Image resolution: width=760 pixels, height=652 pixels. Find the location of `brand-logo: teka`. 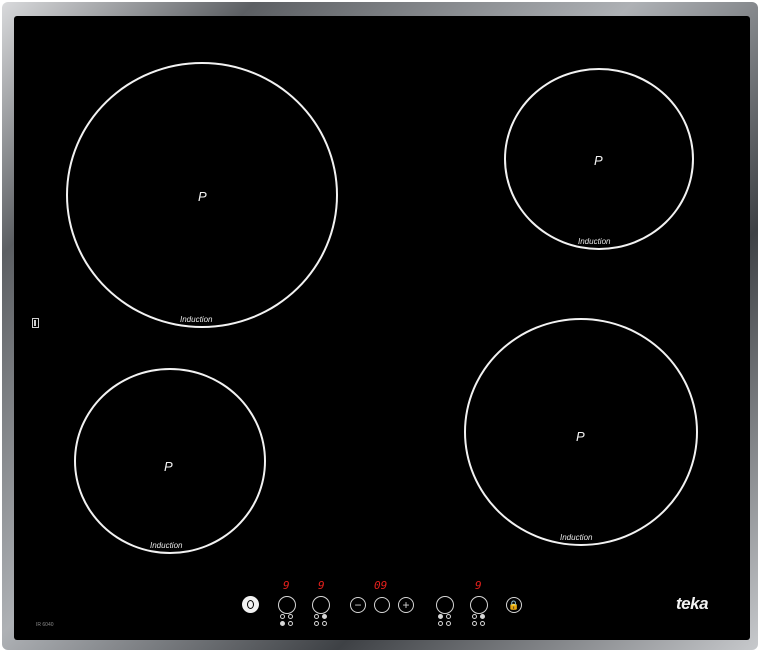

brand-logo: teka is located at coordinates (692, 603).